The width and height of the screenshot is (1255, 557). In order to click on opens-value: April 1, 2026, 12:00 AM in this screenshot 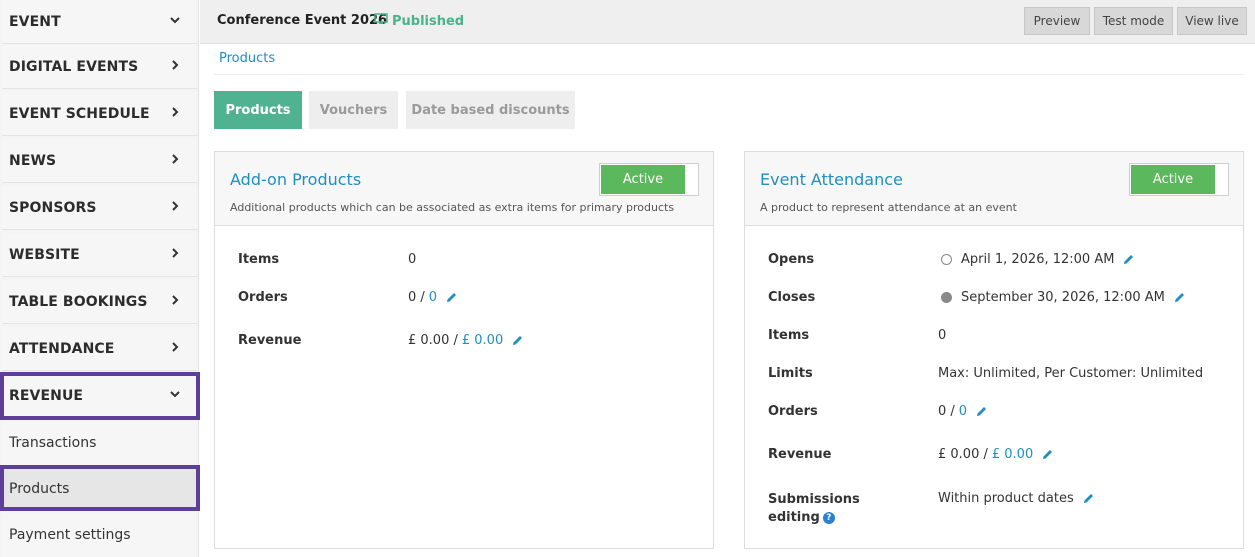, I will do `click(1038, 259)`.